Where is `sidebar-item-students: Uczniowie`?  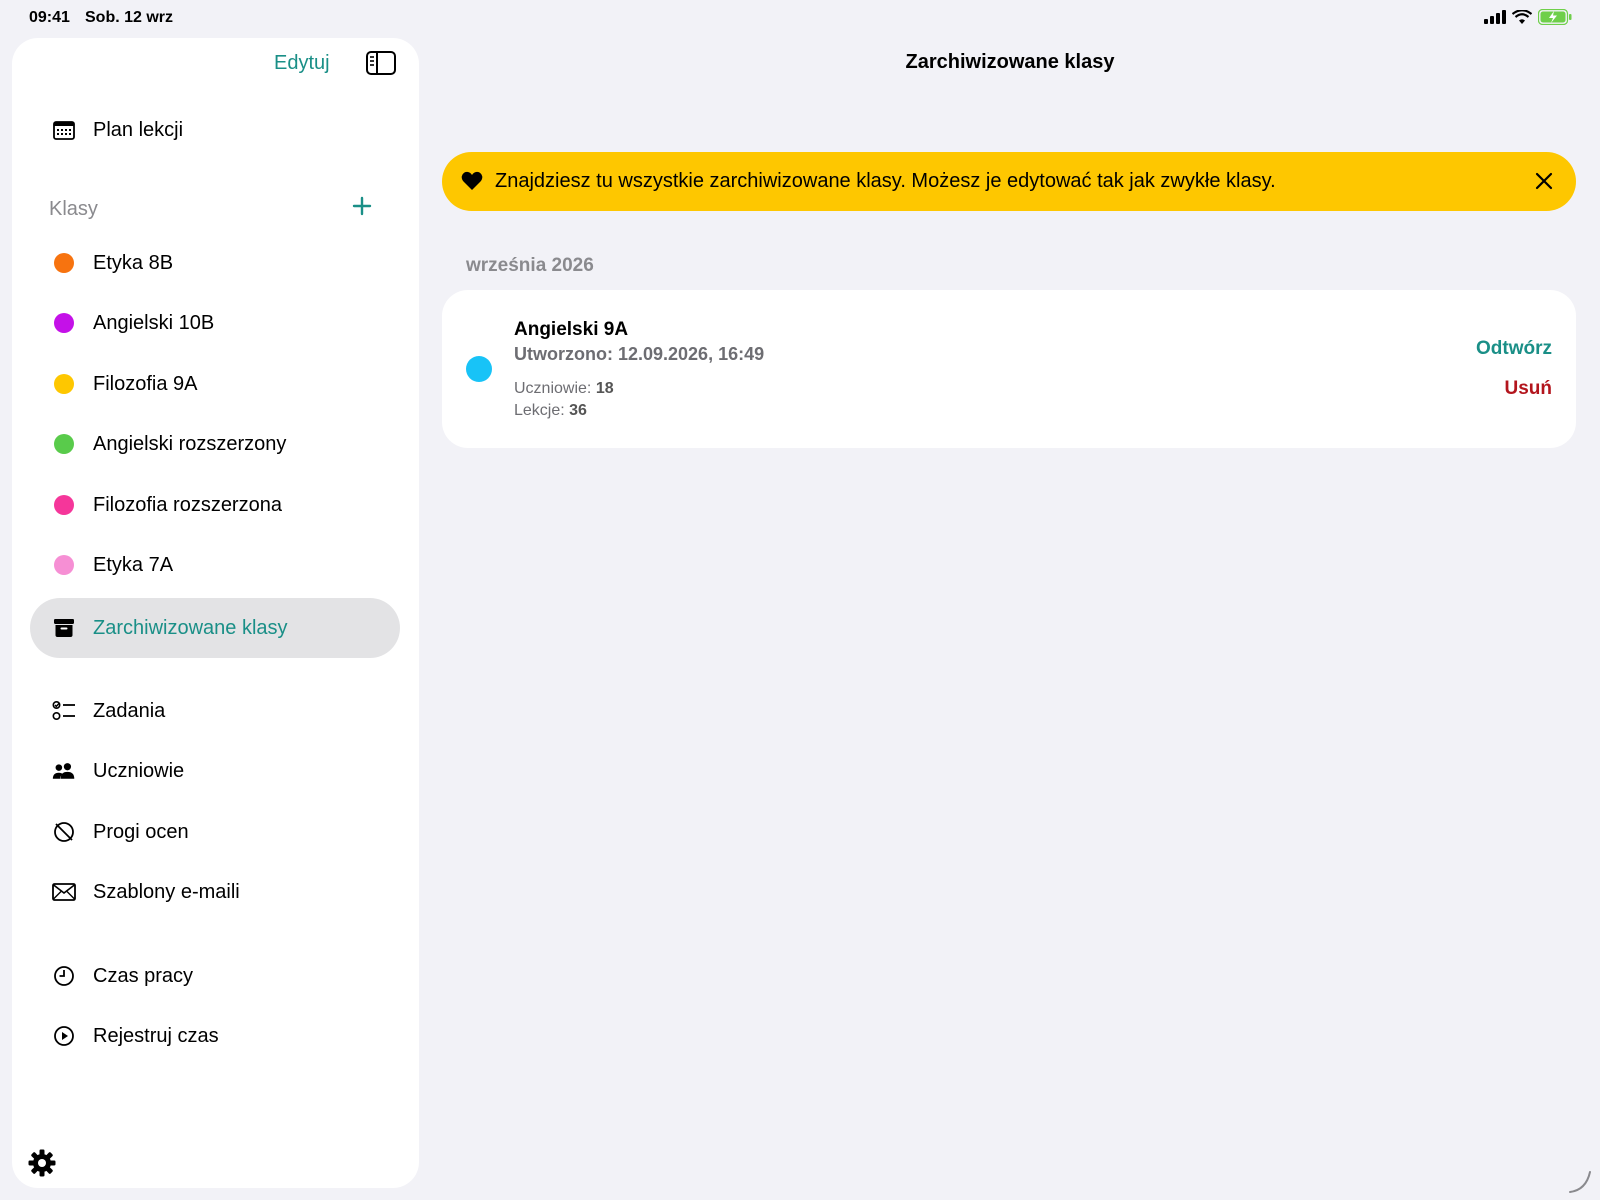
sidebar-item-students: Uczniowie is located at coordinates (215, 771).